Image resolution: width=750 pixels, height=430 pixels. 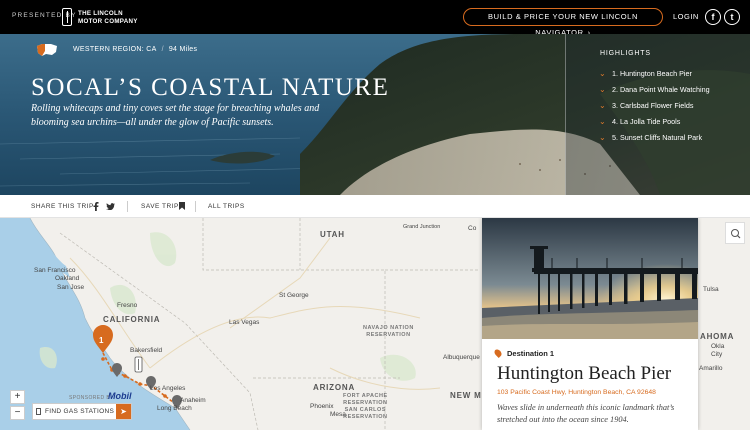 What do you see at coordinates (686, 16) in the screenshot?
I see `login-link: LOGIN` at bounding box center [686, 16].